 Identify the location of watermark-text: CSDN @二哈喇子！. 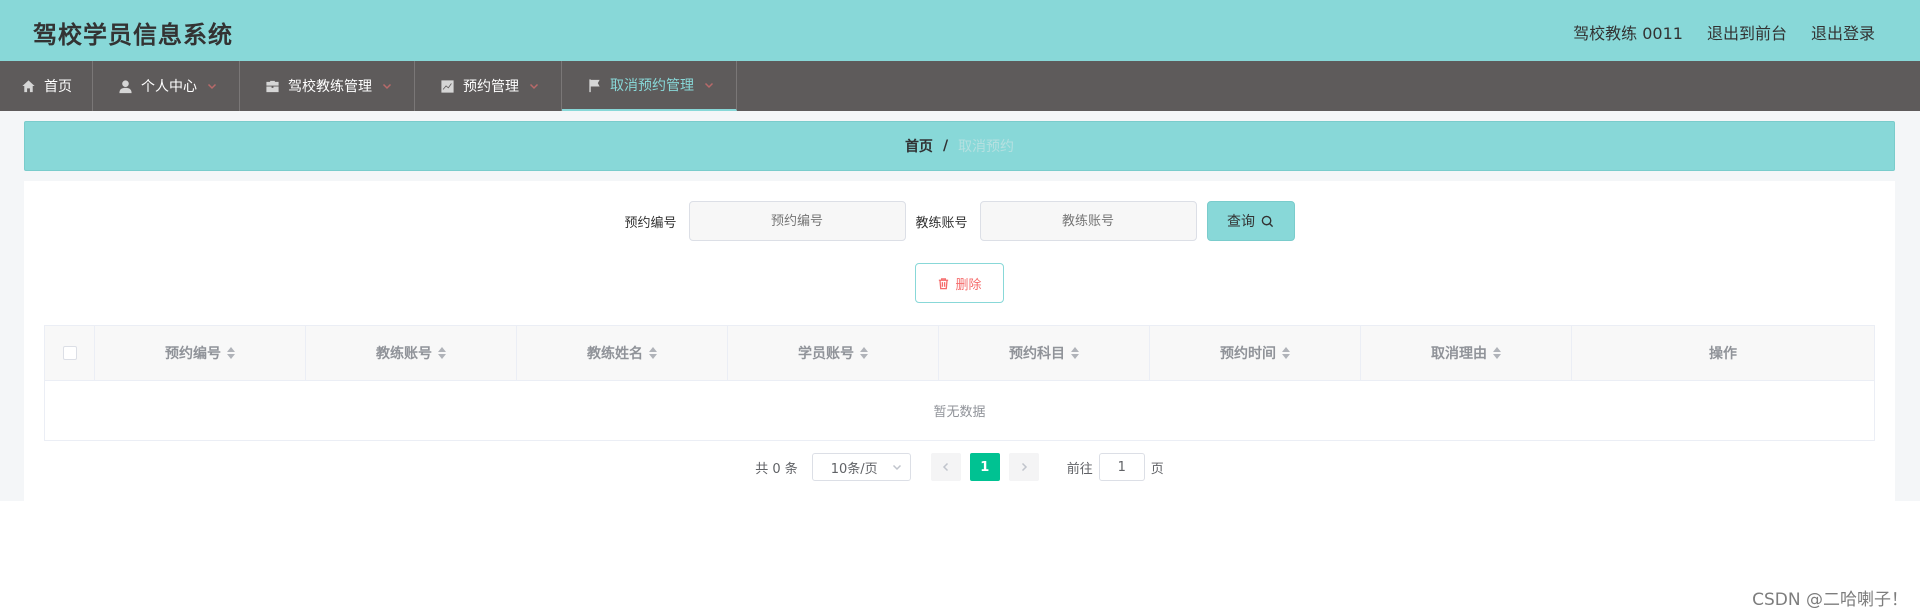
(1830, 600).